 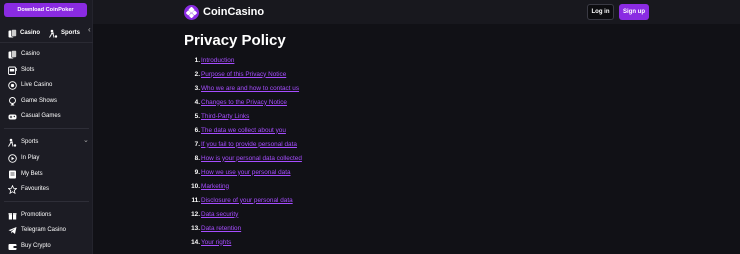 I want to click on list-number: 12., so click(x=195, y=214).